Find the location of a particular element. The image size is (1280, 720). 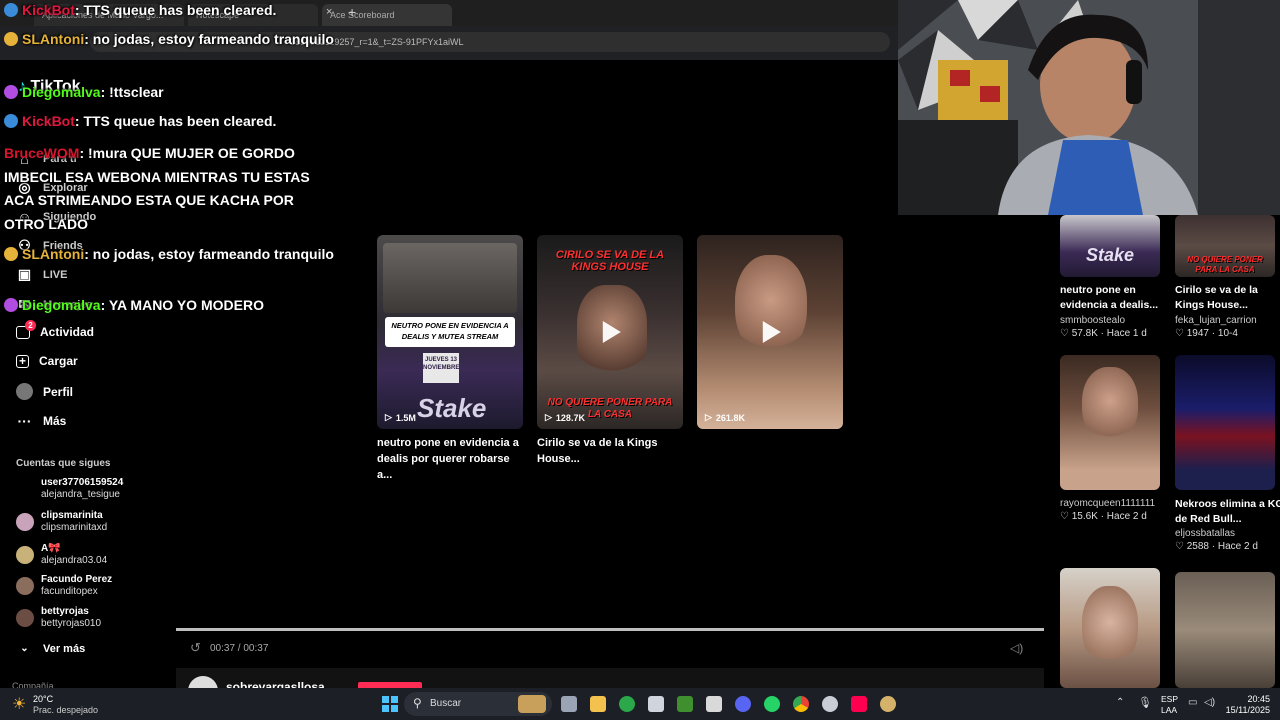

grid-stats: ♡ 57.8K · Hace 1 d is located at coordinates (1103, 333).